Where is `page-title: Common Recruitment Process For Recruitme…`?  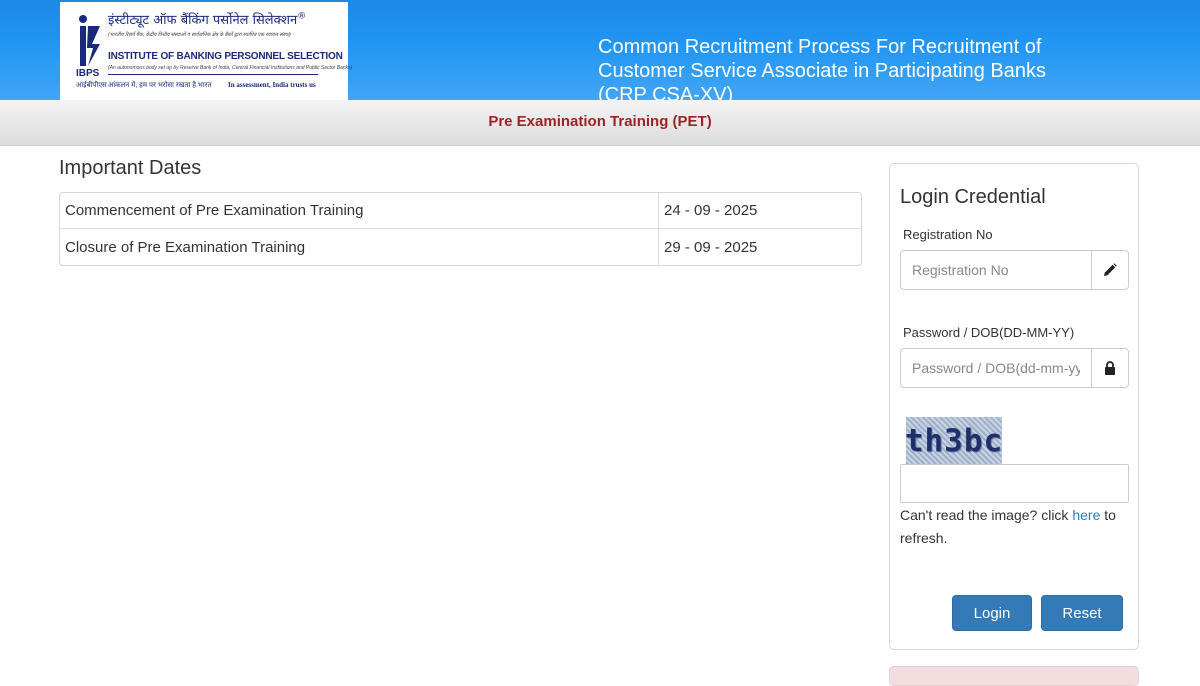
page-title: Common Recruitment Process For Recruitme… is located at coordinates (822, 71).